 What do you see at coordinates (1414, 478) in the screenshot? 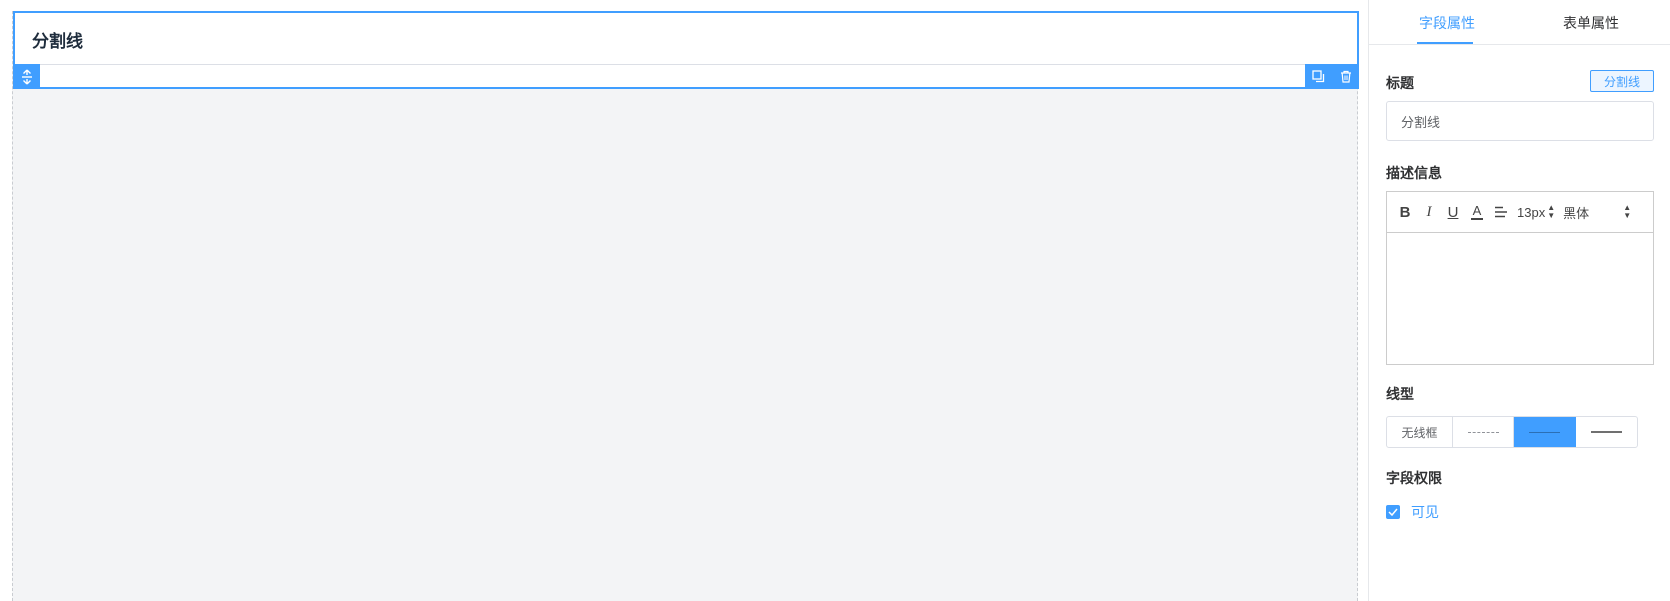
I see `permission-label: 字段权限` at bounding box center [1414, 478].